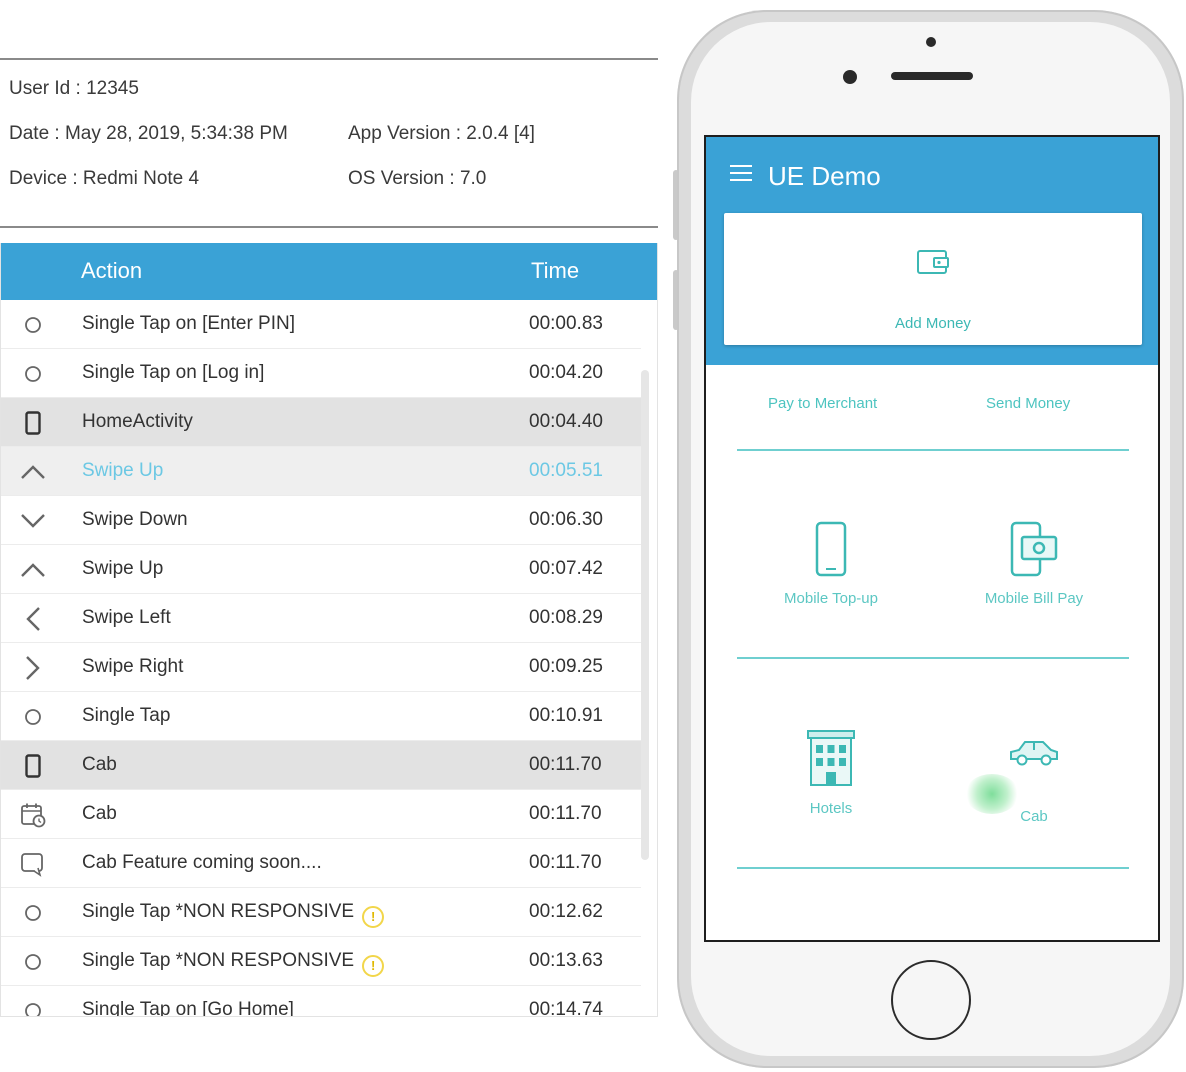 This screenshot has width=1186, height=1072. I want to click on log-row: HomeActivity 00:04.40, so click(321, 422).